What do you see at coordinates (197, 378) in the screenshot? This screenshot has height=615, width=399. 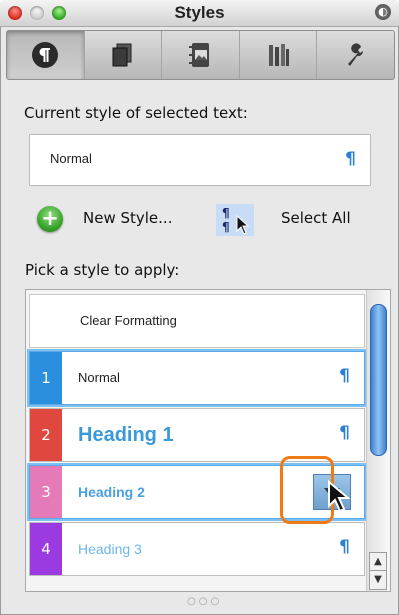 I see `style-item-normal: 1 Normal ¶` at bounding box center [197, 378].